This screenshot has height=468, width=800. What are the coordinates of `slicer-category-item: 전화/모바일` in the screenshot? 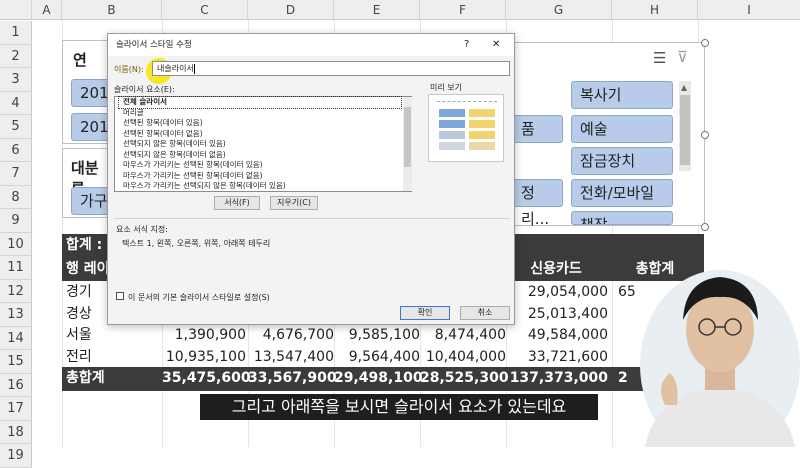 It's located at (622, 193).